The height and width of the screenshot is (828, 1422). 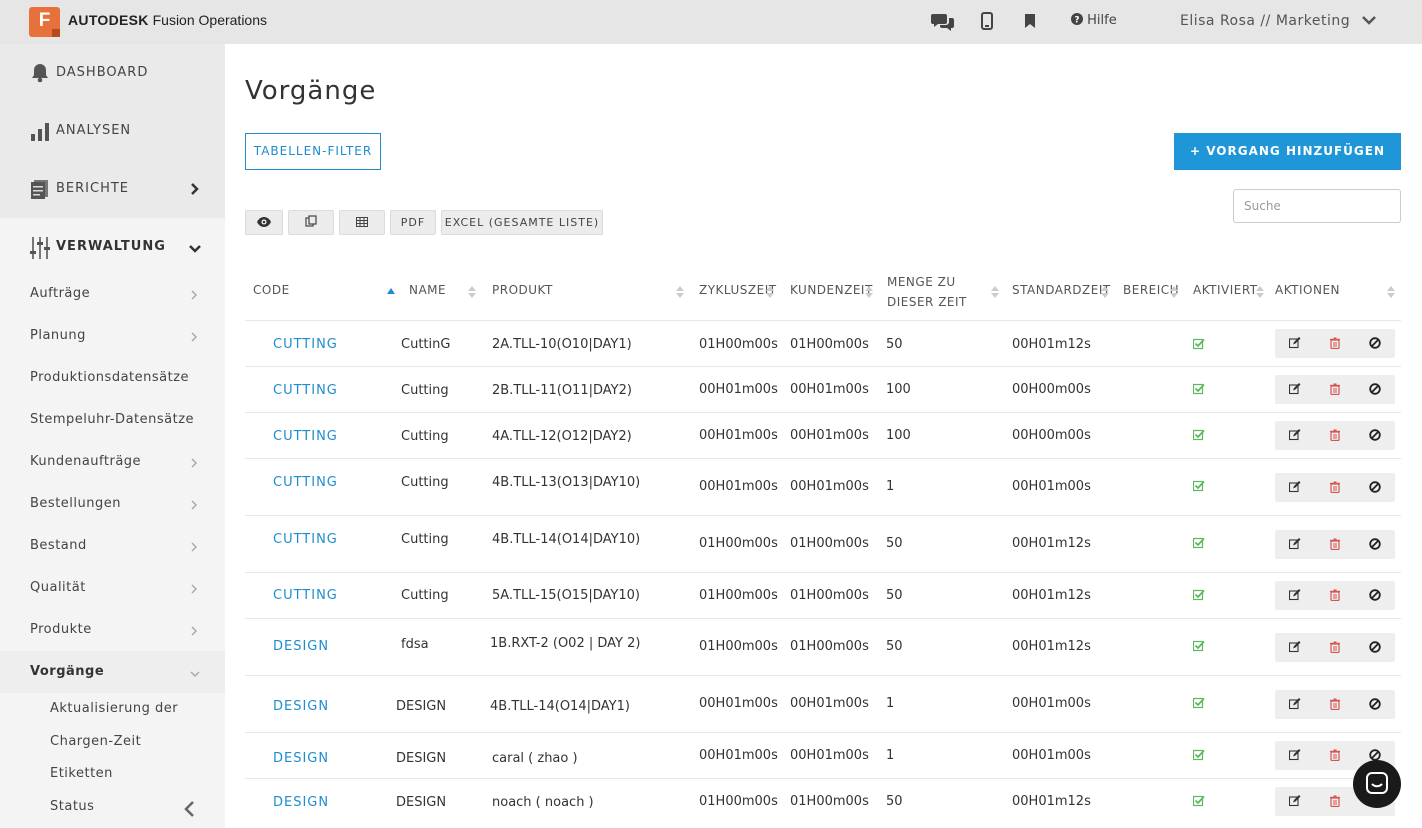 I want to click on sidebar-item-stempeluhr: Stempeluhr-Datensätze, so click(x=112, y=420).